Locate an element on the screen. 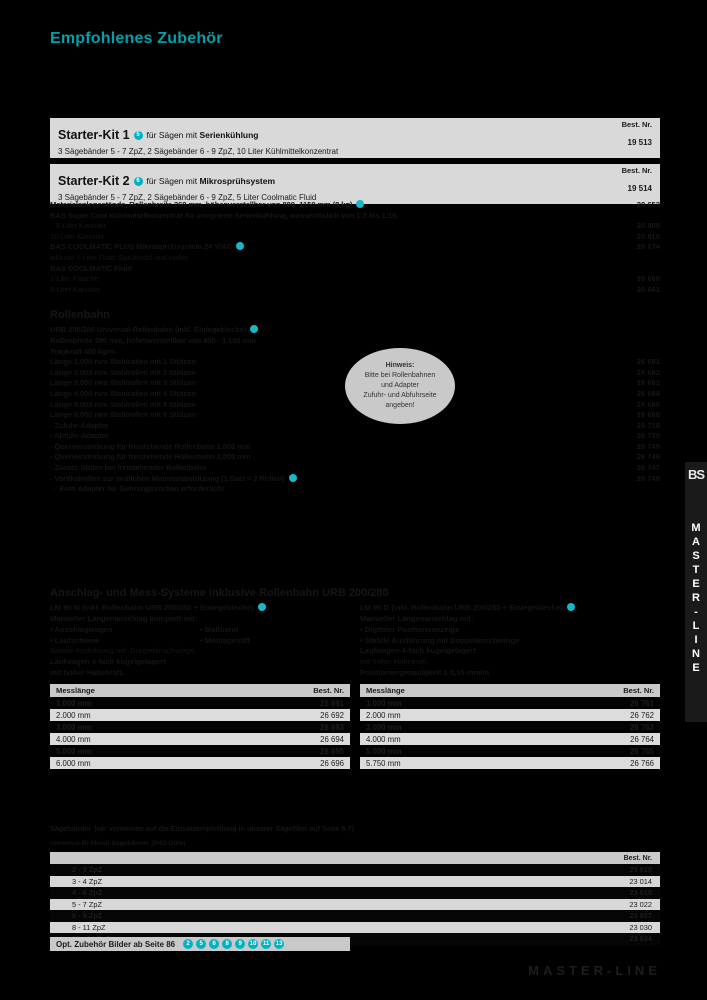 The height and width of the screenshot is (1000, 707). hinweis-line4: angeben! is located at coordinates (400, 406).